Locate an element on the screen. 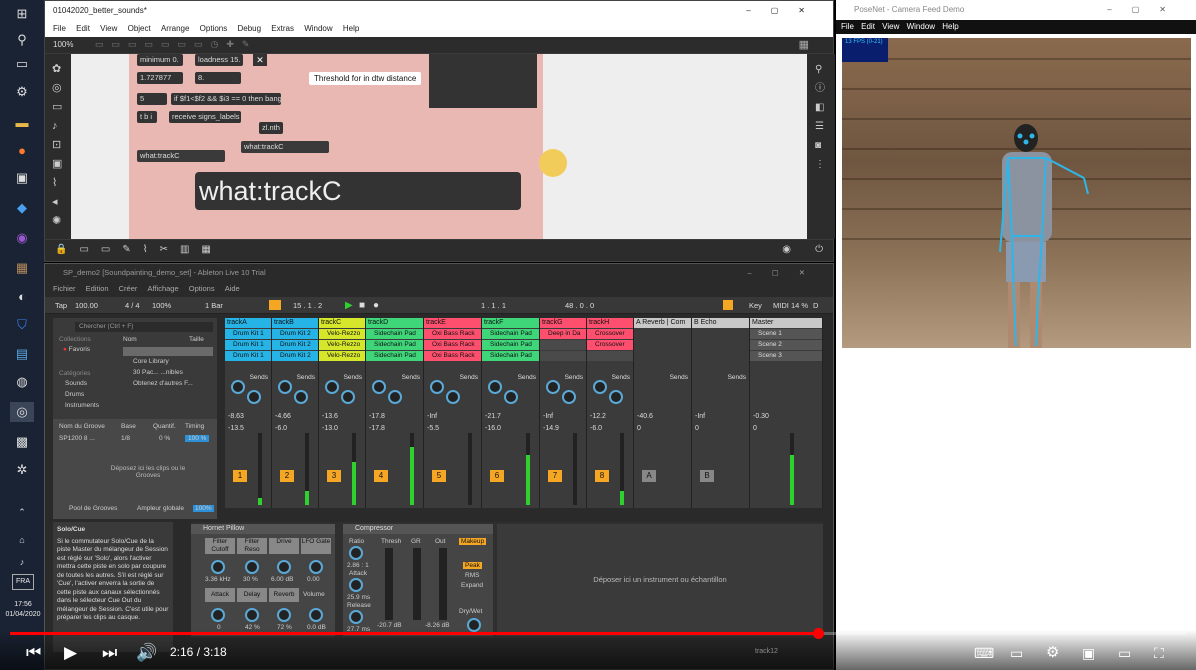 This screenshot has height=670, width=1196. number-float: 1.727877 is located at coordinates (160, 78).